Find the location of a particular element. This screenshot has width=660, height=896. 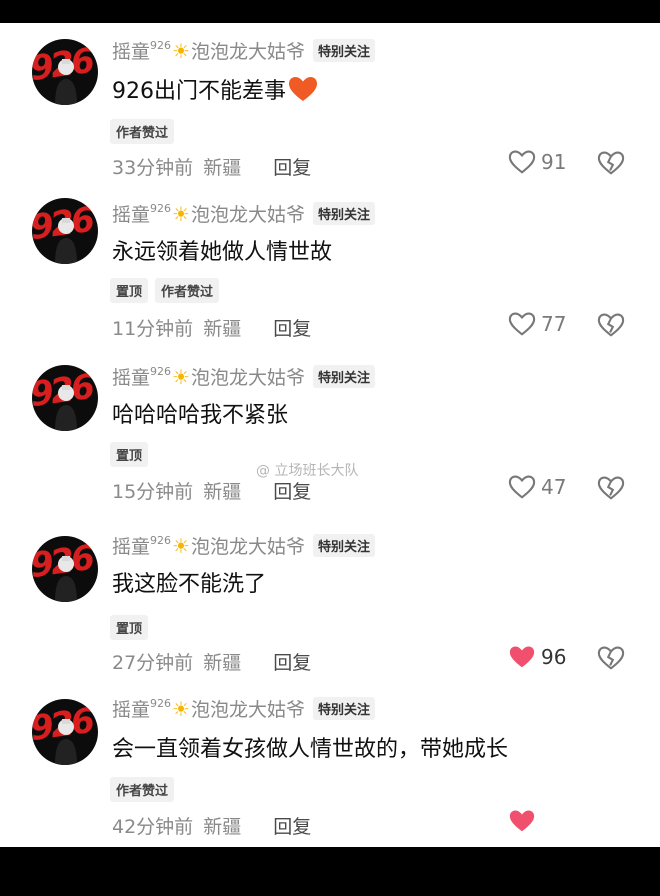

comment-meta: 42分钟前 新疆 回复 is located at coordinates (211, 825).